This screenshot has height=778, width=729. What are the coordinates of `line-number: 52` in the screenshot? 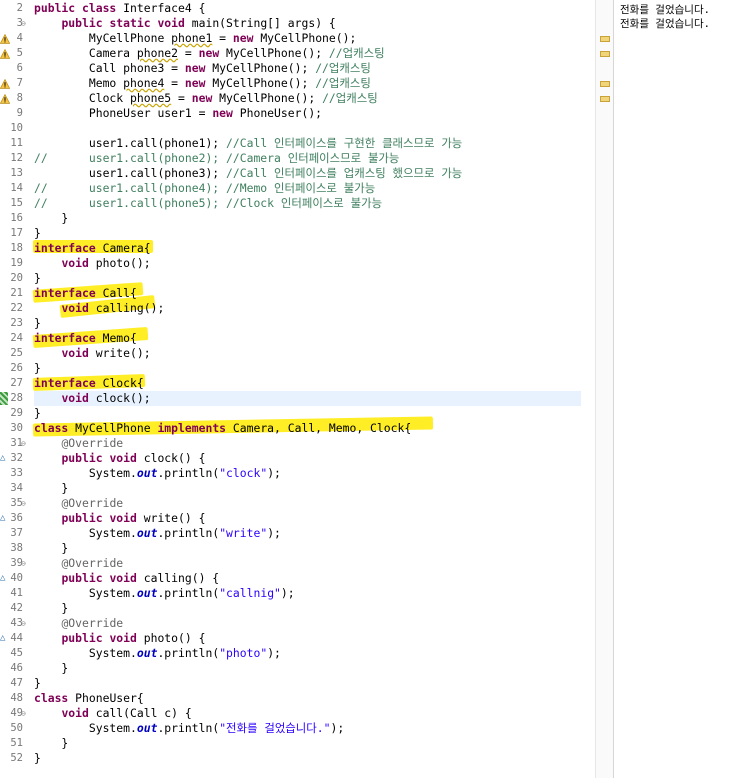 It's located at (16, 758).